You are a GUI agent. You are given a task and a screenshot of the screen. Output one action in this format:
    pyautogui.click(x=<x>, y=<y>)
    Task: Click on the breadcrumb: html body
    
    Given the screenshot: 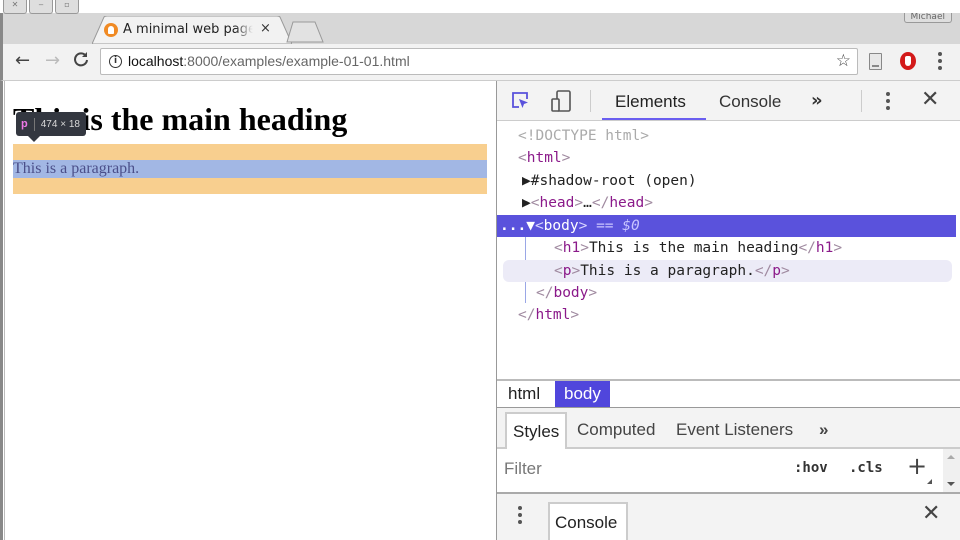 What is the action you would take?
    pyautogui.click(x=728, y=393)
    